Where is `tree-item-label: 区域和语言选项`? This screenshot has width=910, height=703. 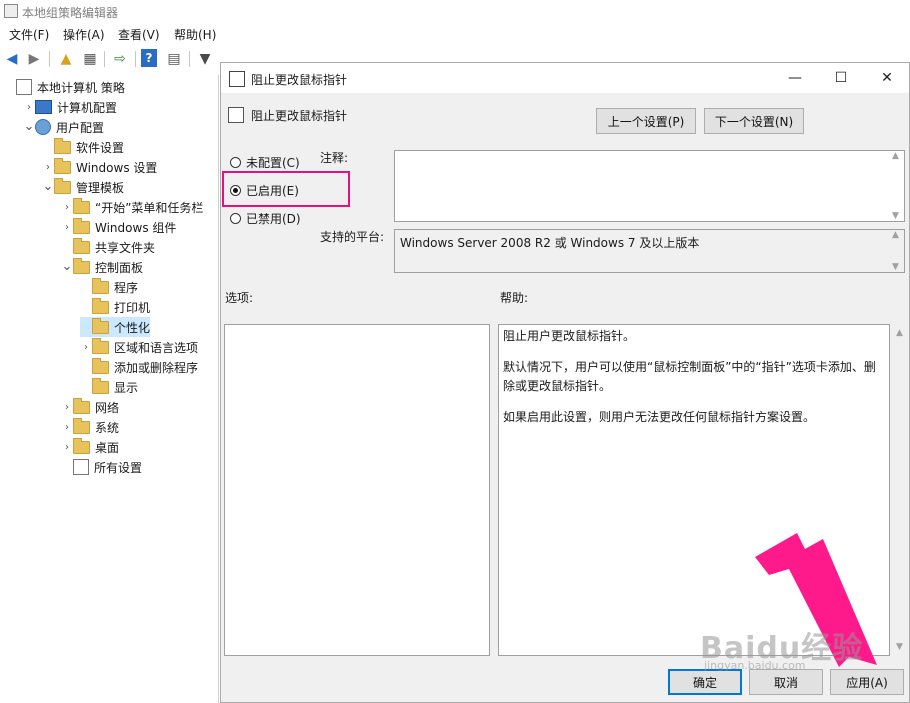
tree-item-label: 区域和语言选项 is located at coordinates (156, 347).